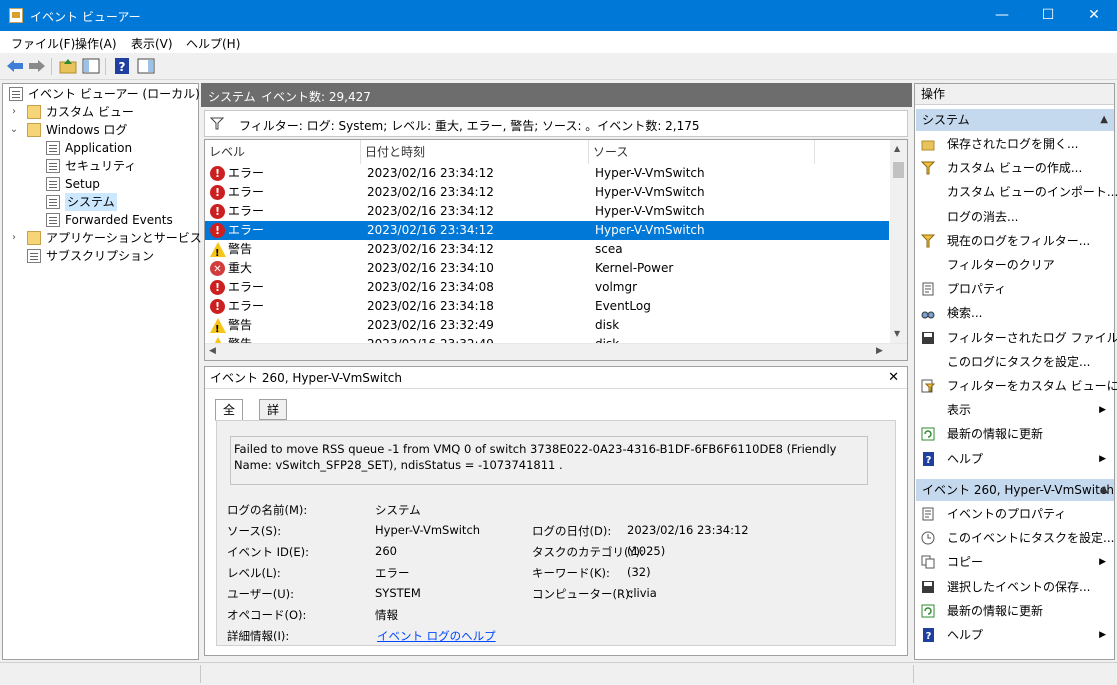  I want to click on table-row: エラー 2023/02/16 23:34:18 EventLog, so click(547, 306).